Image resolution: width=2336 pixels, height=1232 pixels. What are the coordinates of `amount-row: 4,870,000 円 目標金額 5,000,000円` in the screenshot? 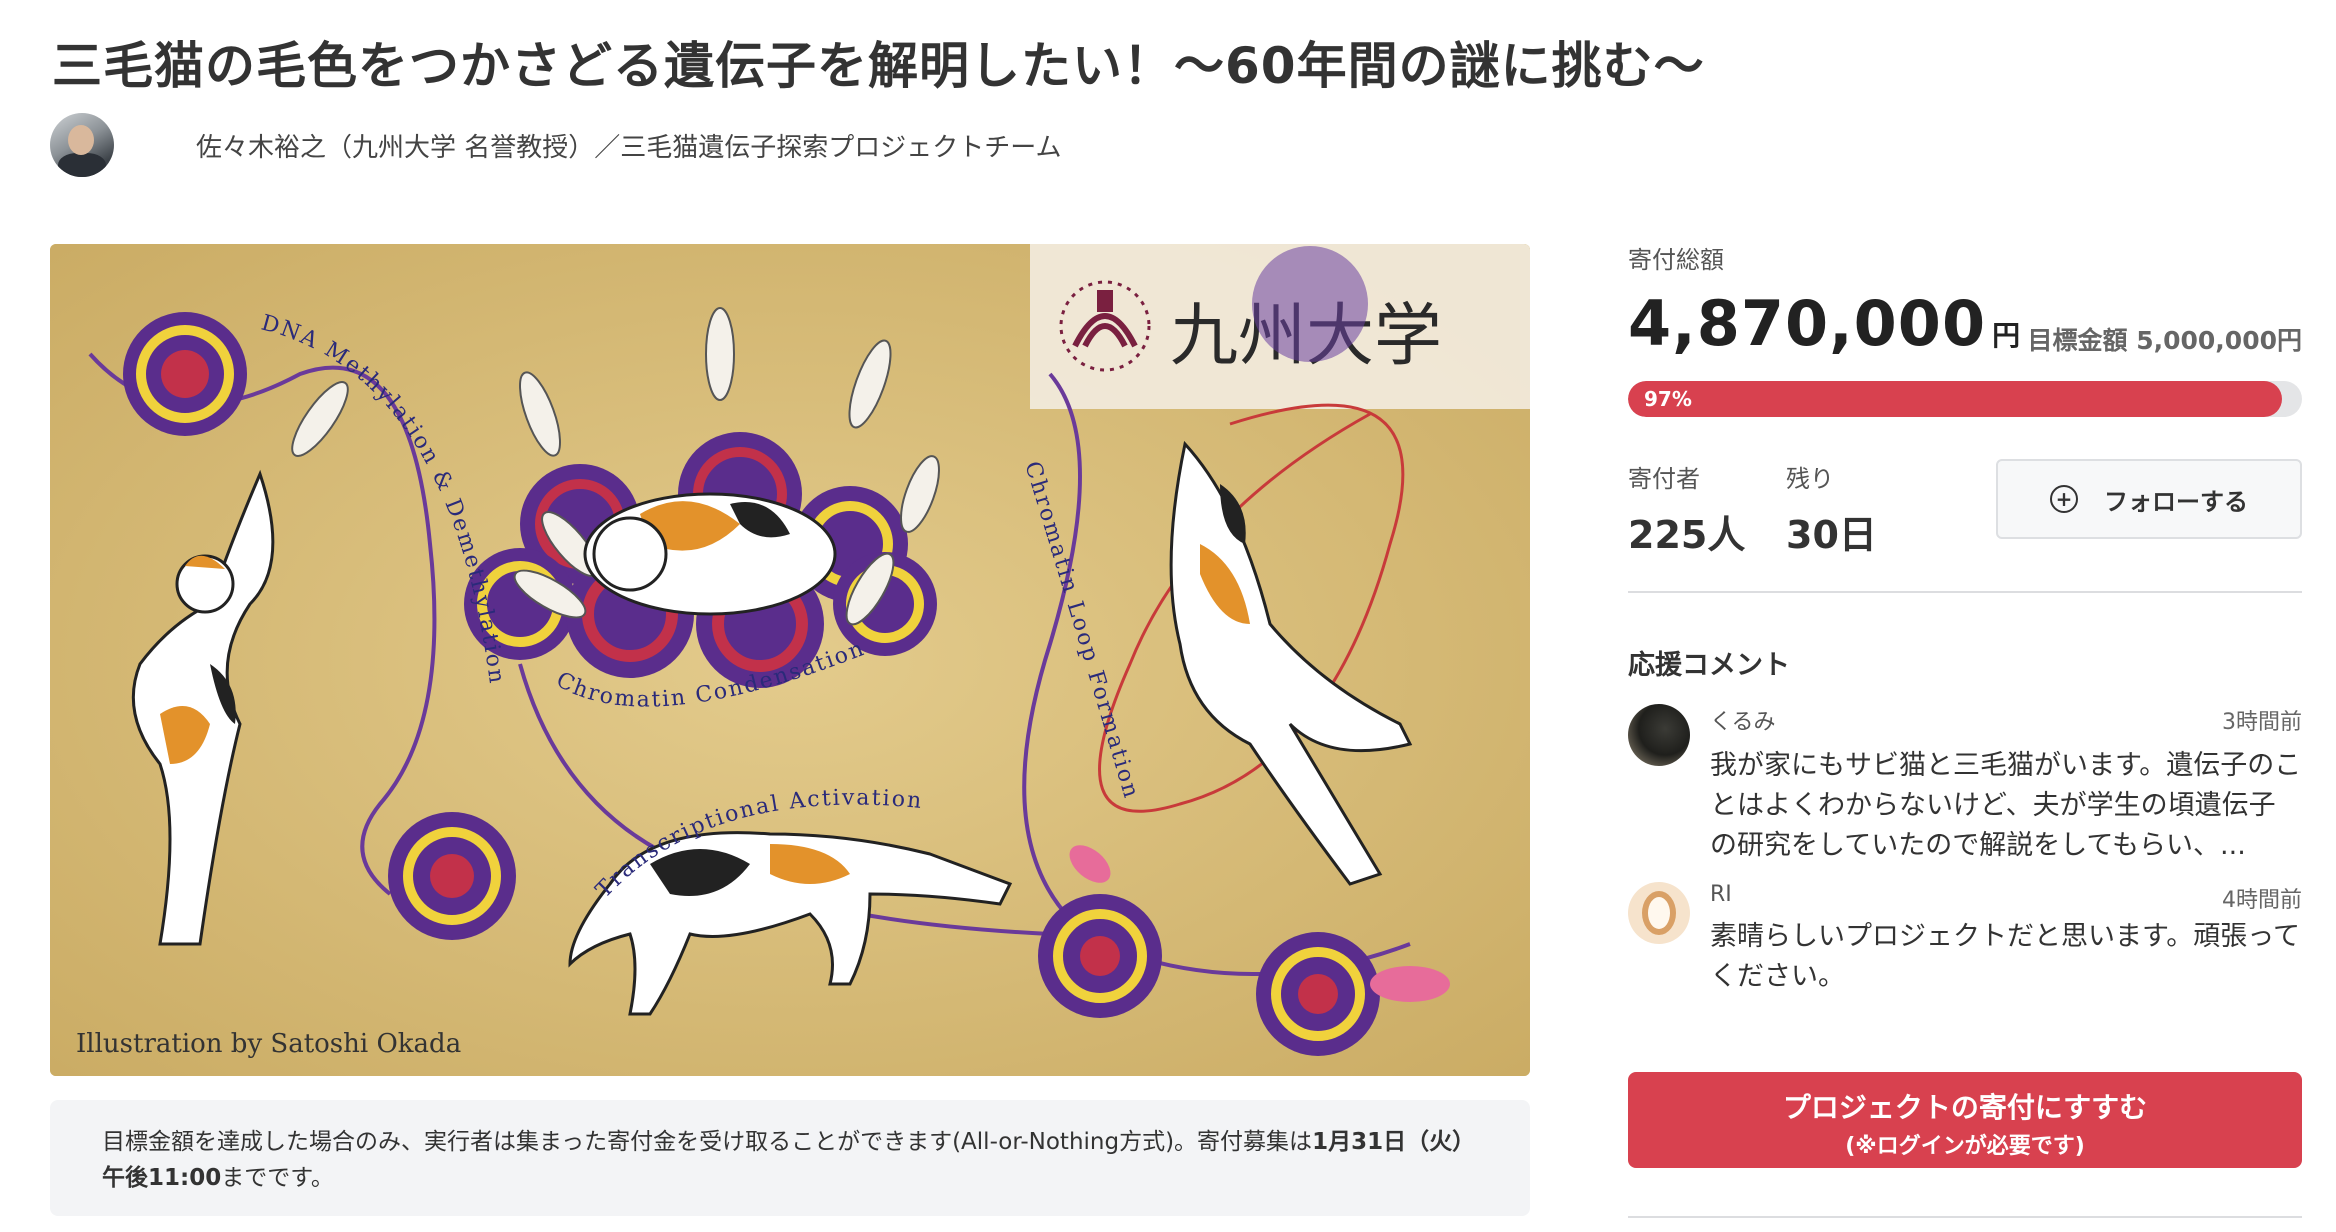 It's located at (1965, 327).